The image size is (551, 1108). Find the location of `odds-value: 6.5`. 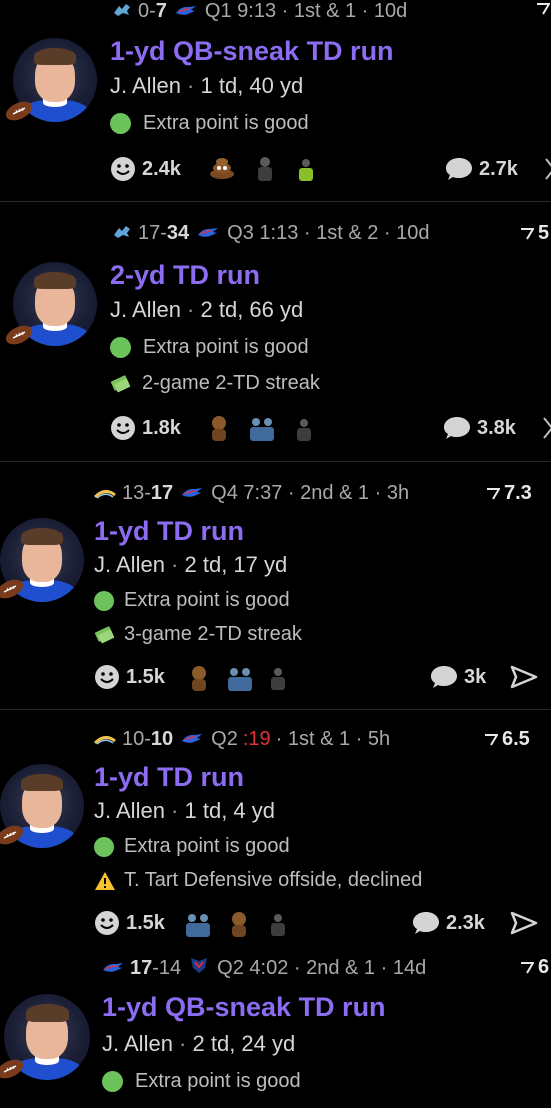

odds-value: 6.5 is located at coordinates (507, 739).